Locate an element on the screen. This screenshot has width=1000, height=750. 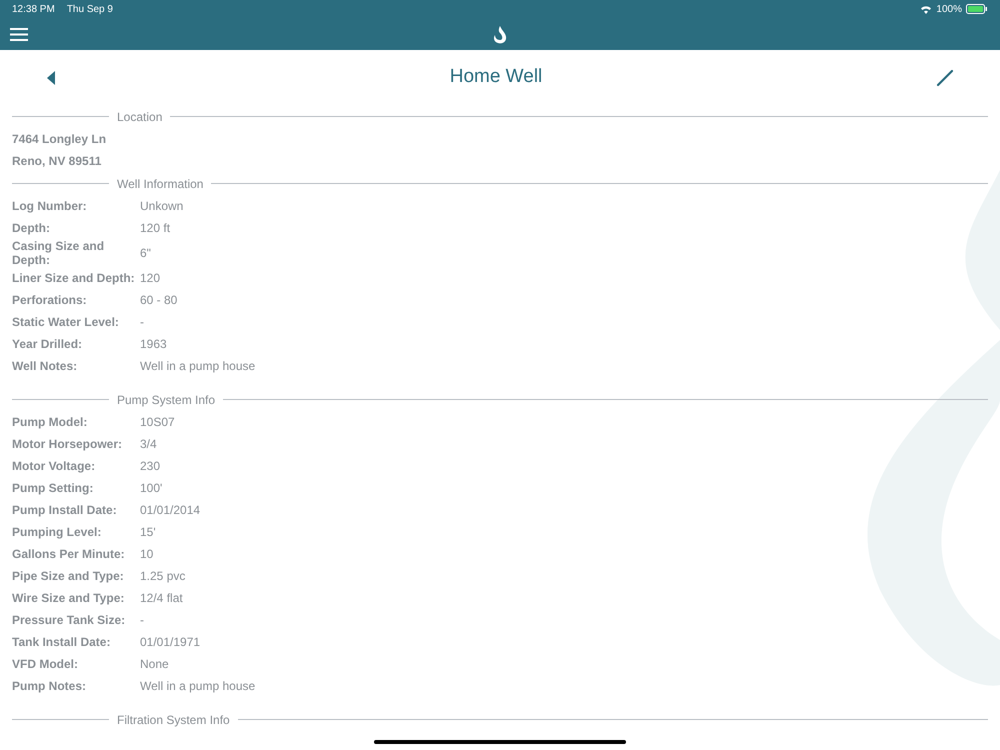
section-title: Well Information is located at coordinates (160, 184).